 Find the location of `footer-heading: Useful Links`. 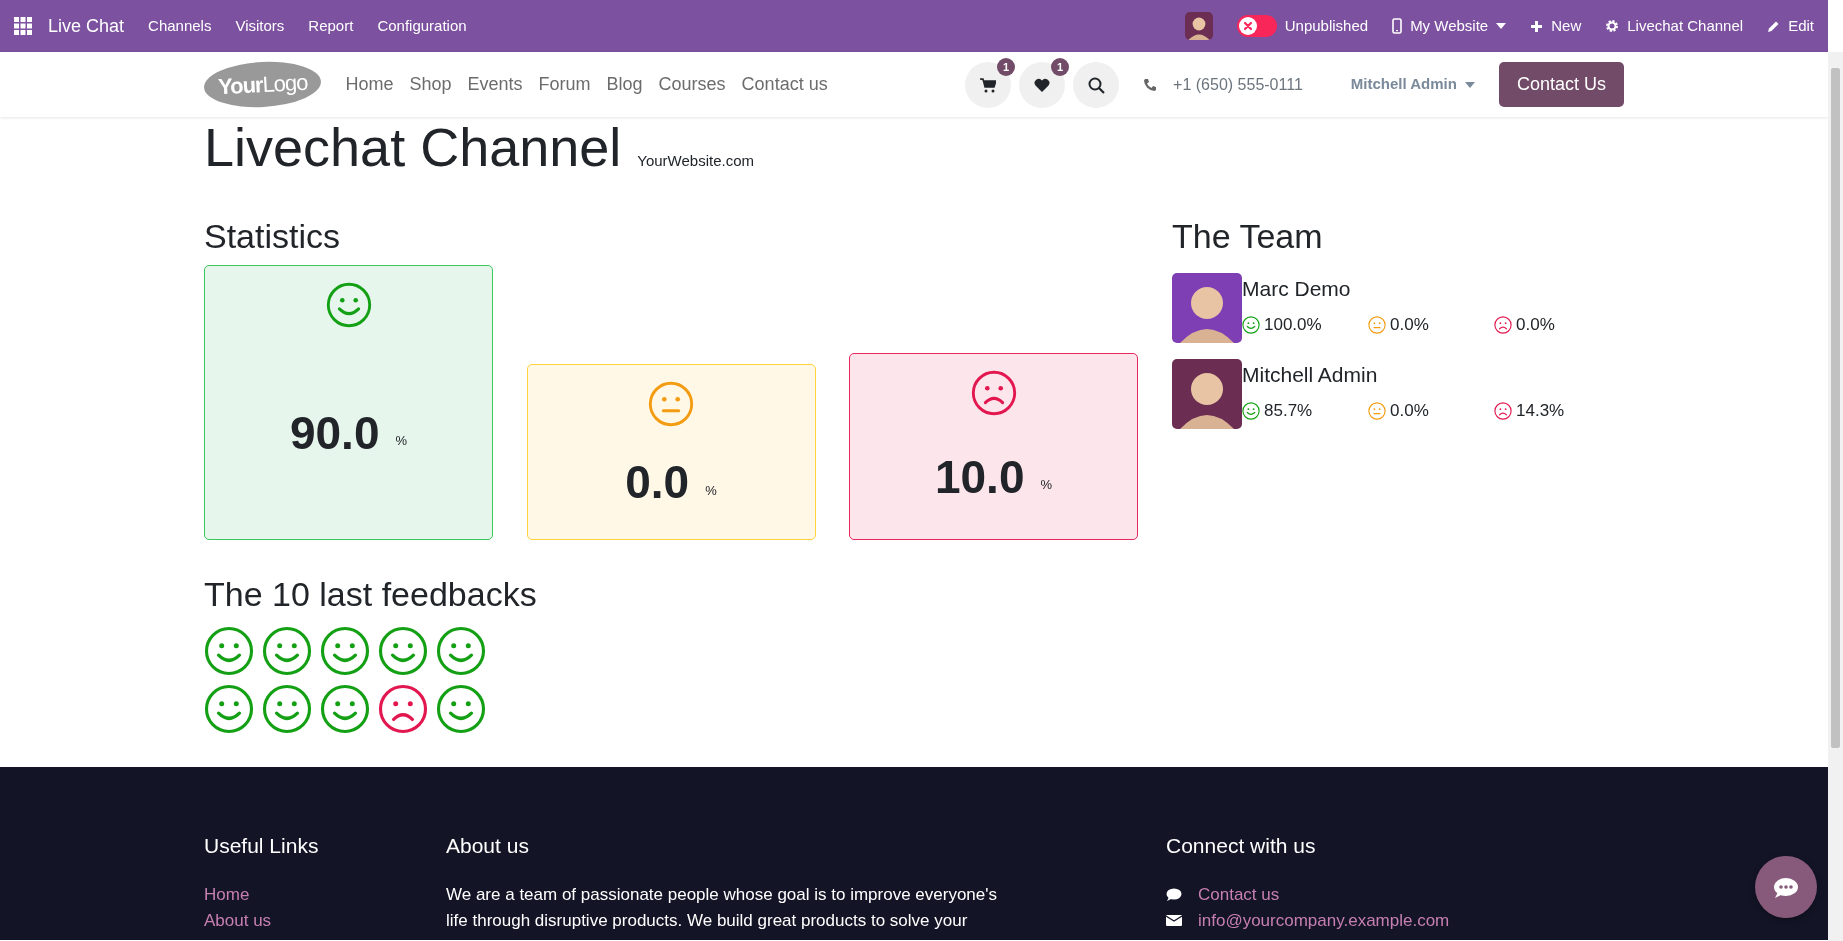

footer-heading: Useful Links is located at coordinates (262, 846).